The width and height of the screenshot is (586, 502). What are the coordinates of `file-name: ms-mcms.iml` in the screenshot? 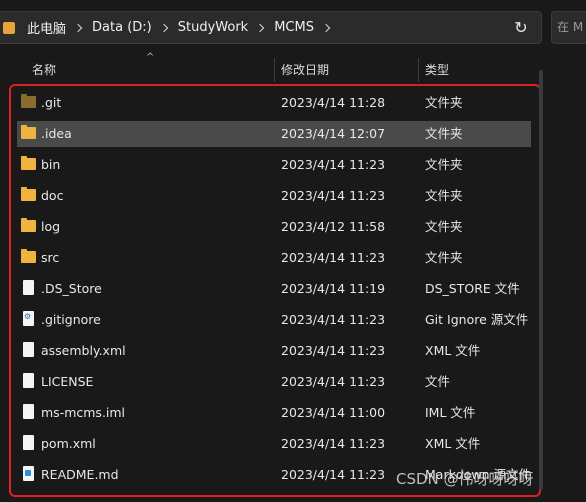 It's located at (83, 412).